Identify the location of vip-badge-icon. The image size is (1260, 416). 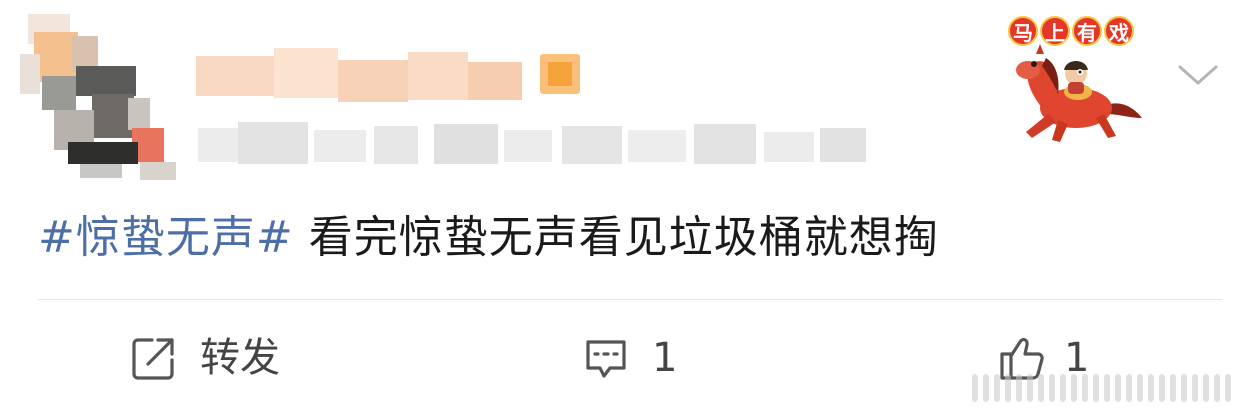
(560, 74).